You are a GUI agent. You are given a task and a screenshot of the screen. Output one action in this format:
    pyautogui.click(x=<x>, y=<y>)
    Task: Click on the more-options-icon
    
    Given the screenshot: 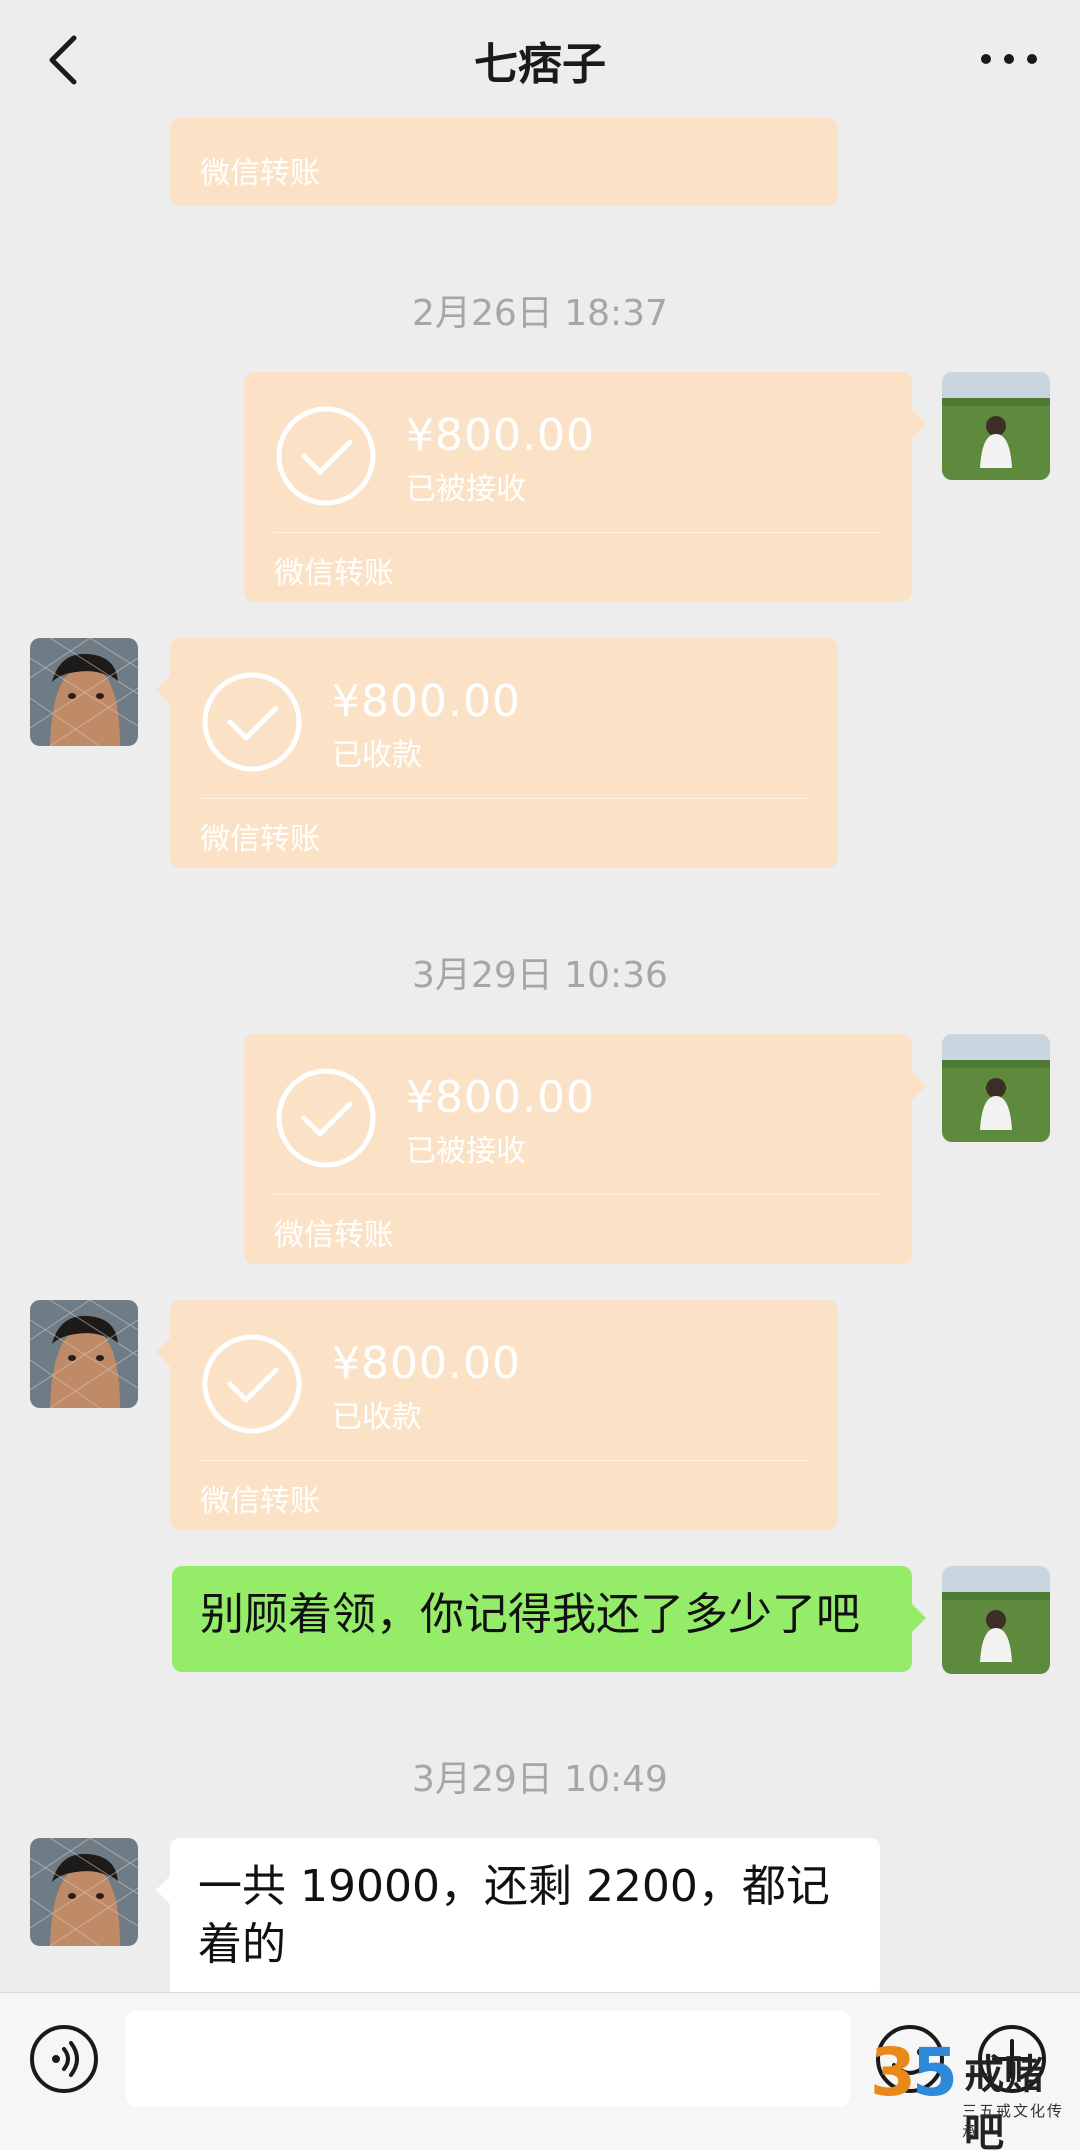 What is the action you would take?
    pyautogui.click(x=1009, y=59)
    